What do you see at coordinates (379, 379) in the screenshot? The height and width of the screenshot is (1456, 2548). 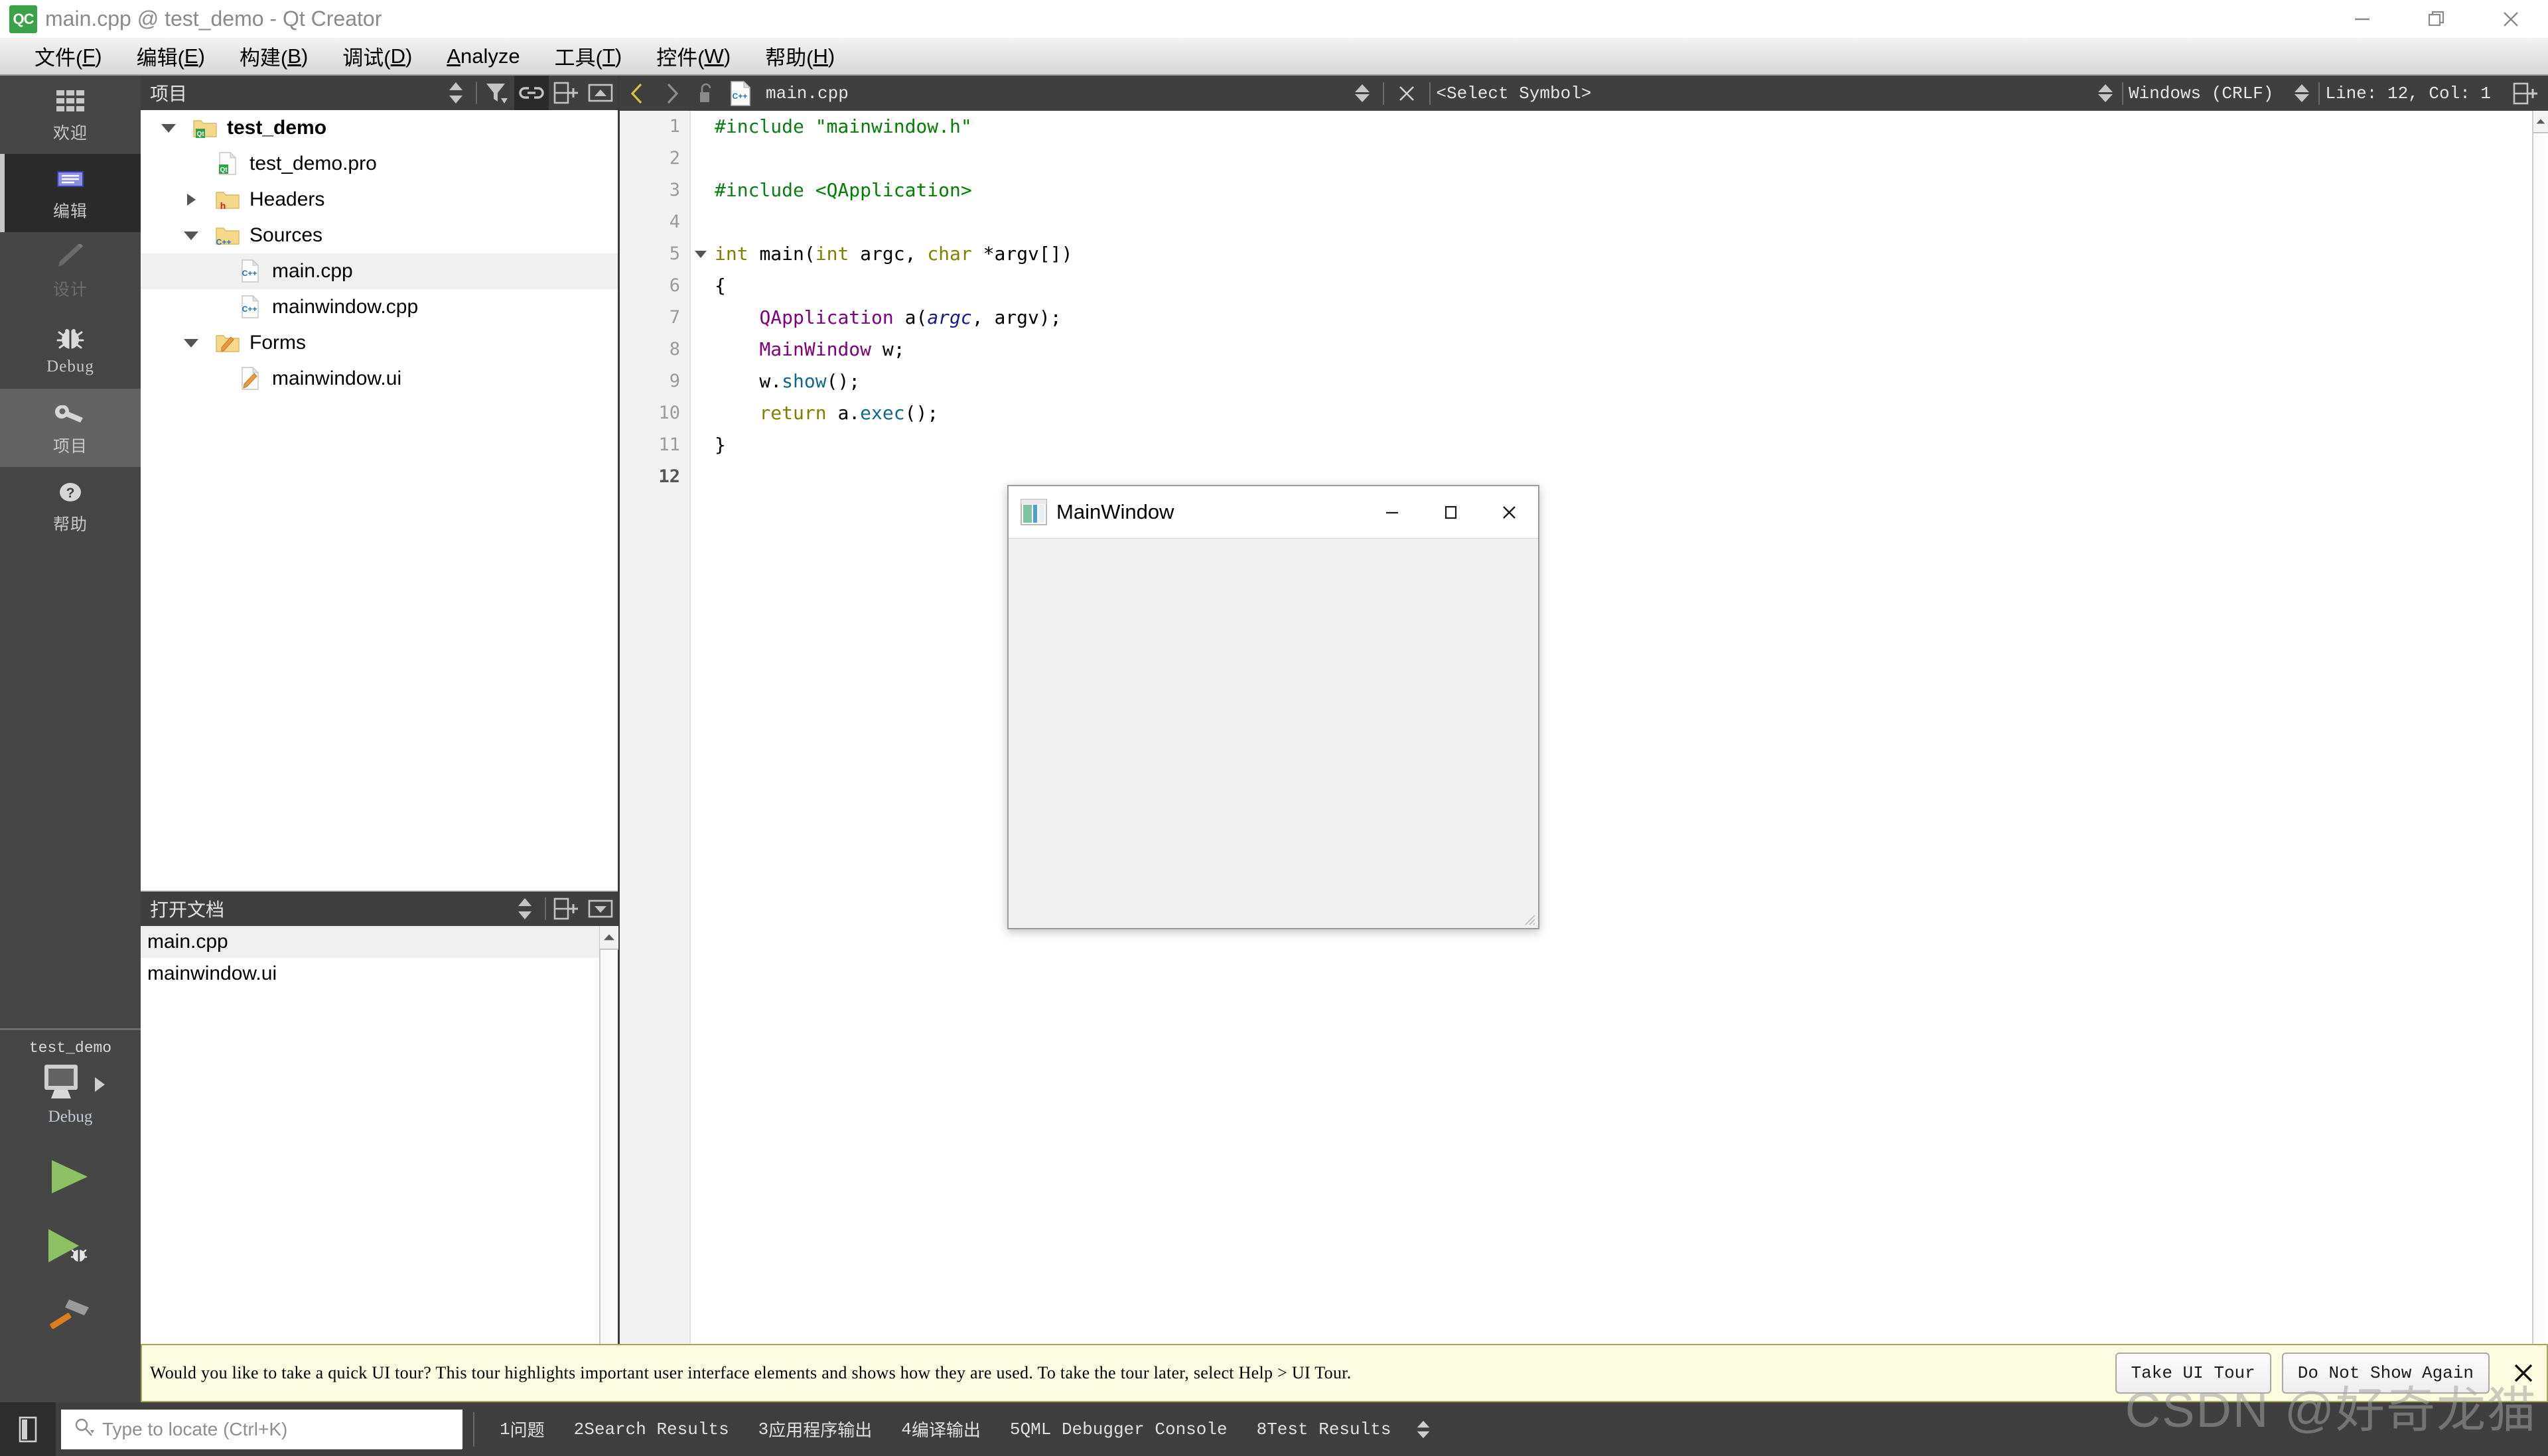 I see `tree-item-mainwindow-ui: mainwindow.ui` at bounding box center [379, 379].